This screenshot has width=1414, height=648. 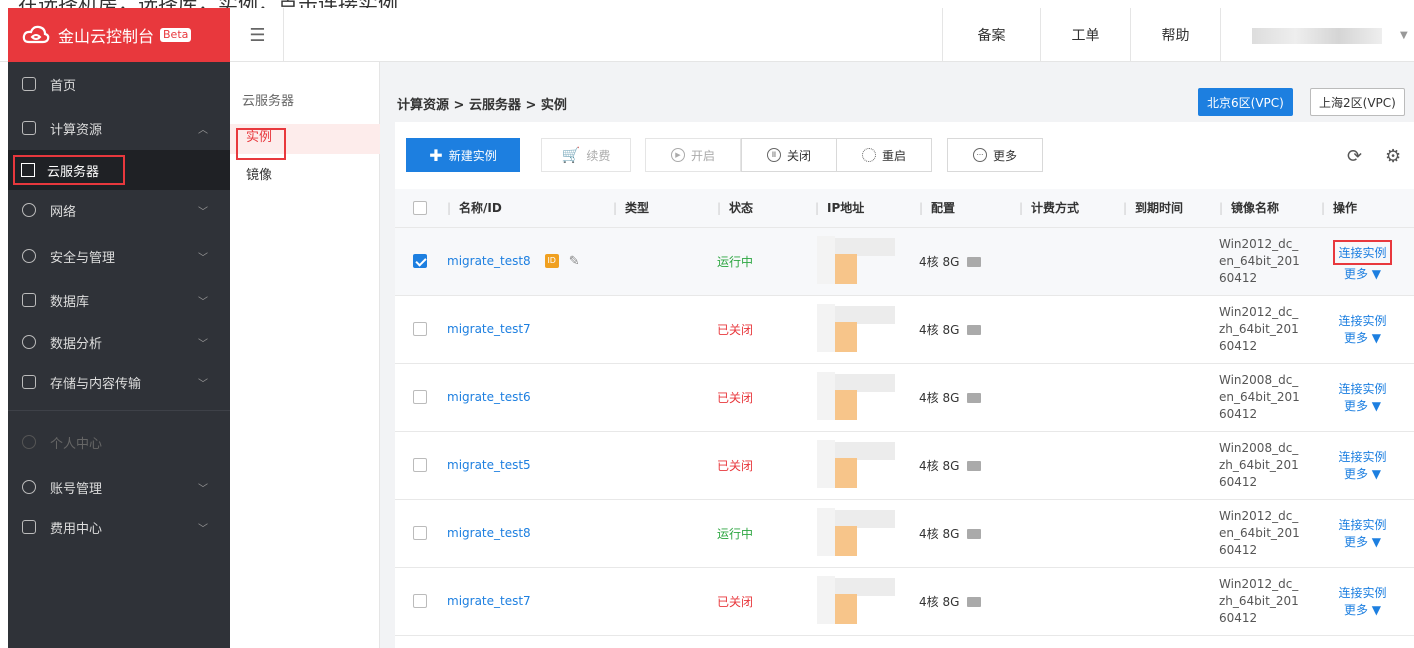 I want to click on nav-ticket: 工单, so click(x=1085, y=35).